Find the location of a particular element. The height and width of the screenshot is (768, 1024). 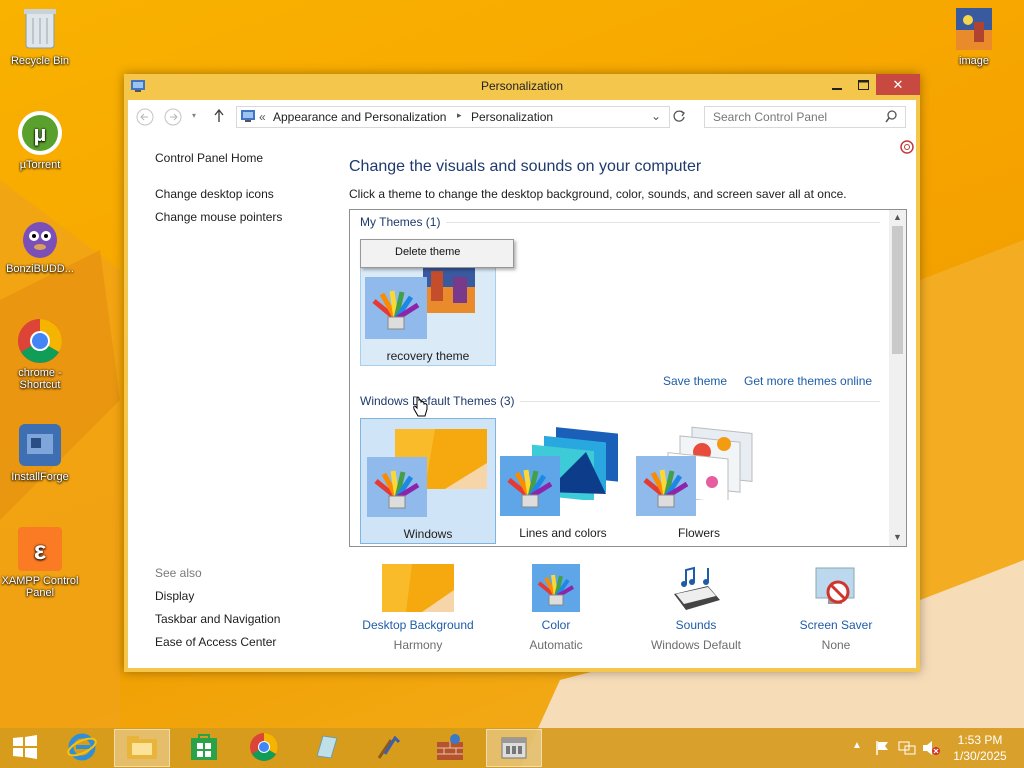

system-clock: 1:53 PM 1/30/2025 is located at coordinates (980, 748).